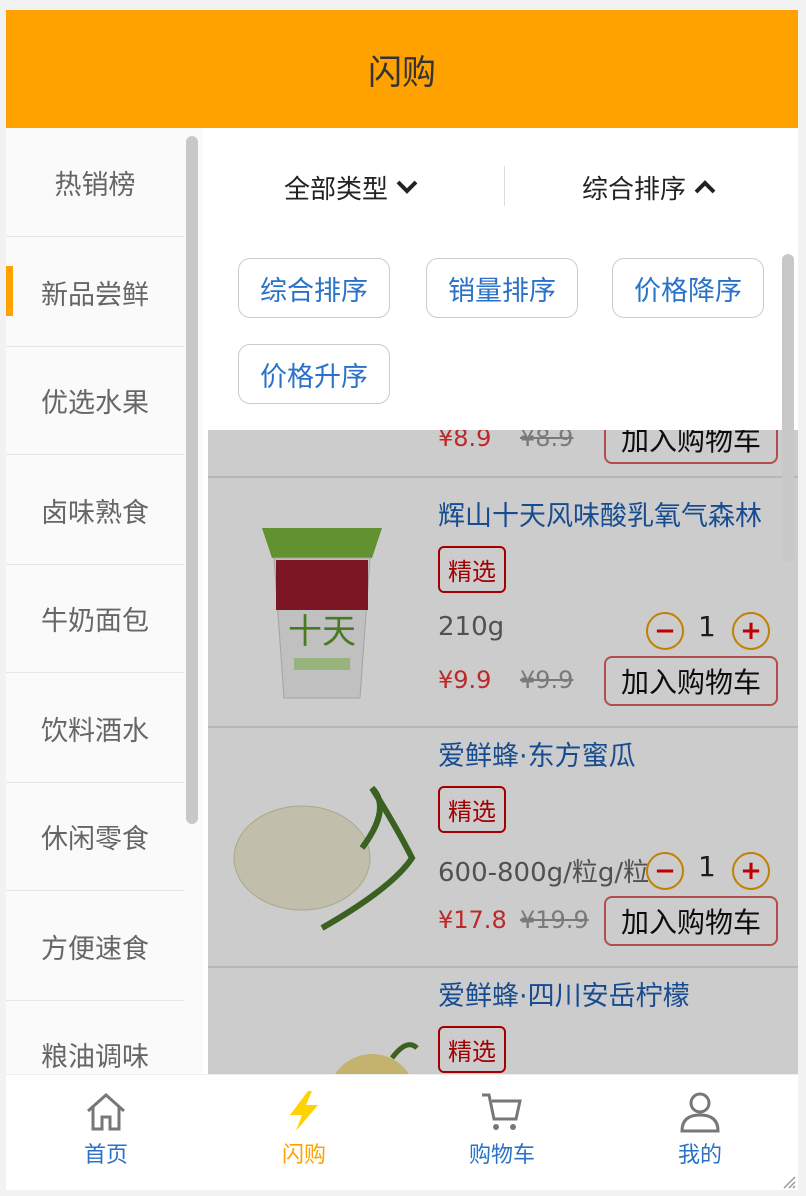  What do you see at coordinates (95, 295) in the screenshot?
I see `sidebar-item-label: 新品尝鲜` at bounding box center [95, 295].